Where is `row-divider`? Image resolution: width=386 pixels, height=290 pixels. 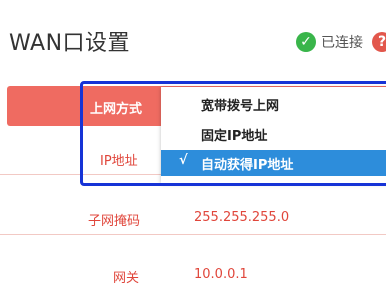 row-divider is located at coordinates (193, 234).